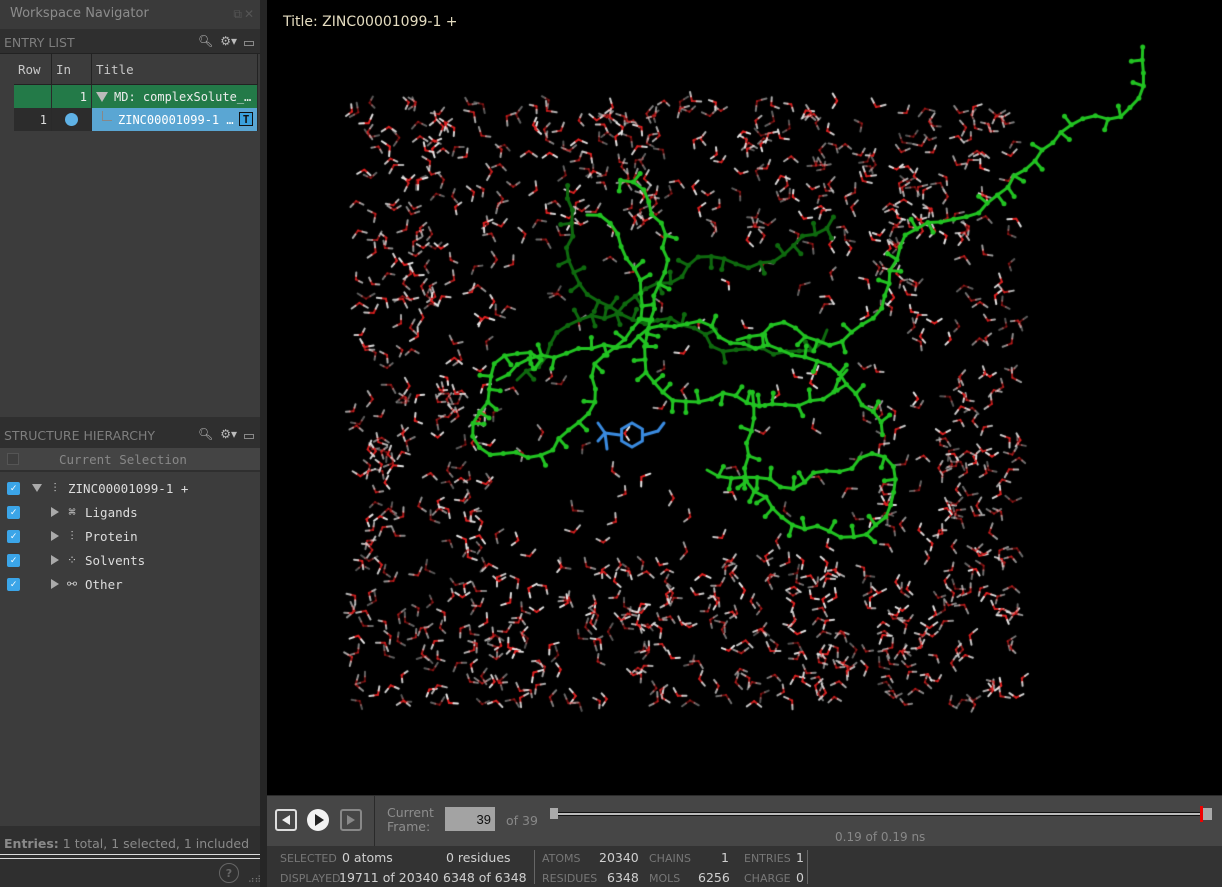 Image resolution: width=1222 pixels, height=887 pixels. I want to click on tree-item-solvents: ✓ ⁘ Solvents, so click(130, 560).